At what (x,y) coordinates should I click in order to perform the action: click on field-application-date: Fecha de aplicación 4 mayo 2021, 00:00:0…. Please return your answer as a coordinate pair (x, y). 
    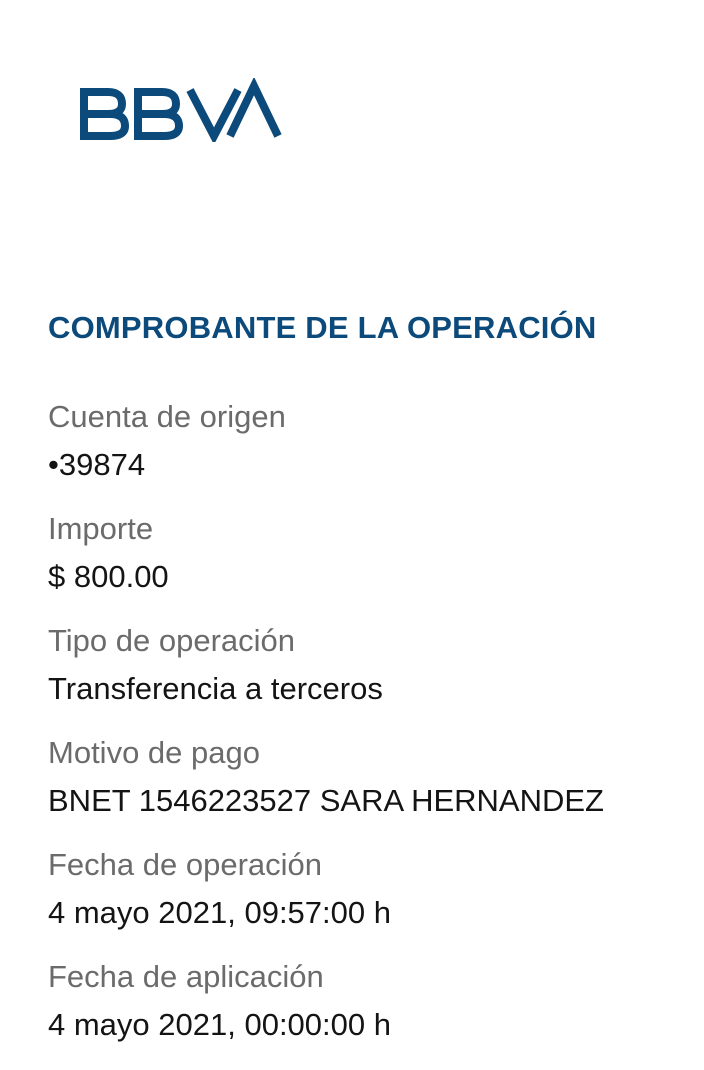
    Looking at the image, I should click on (368, 1014).